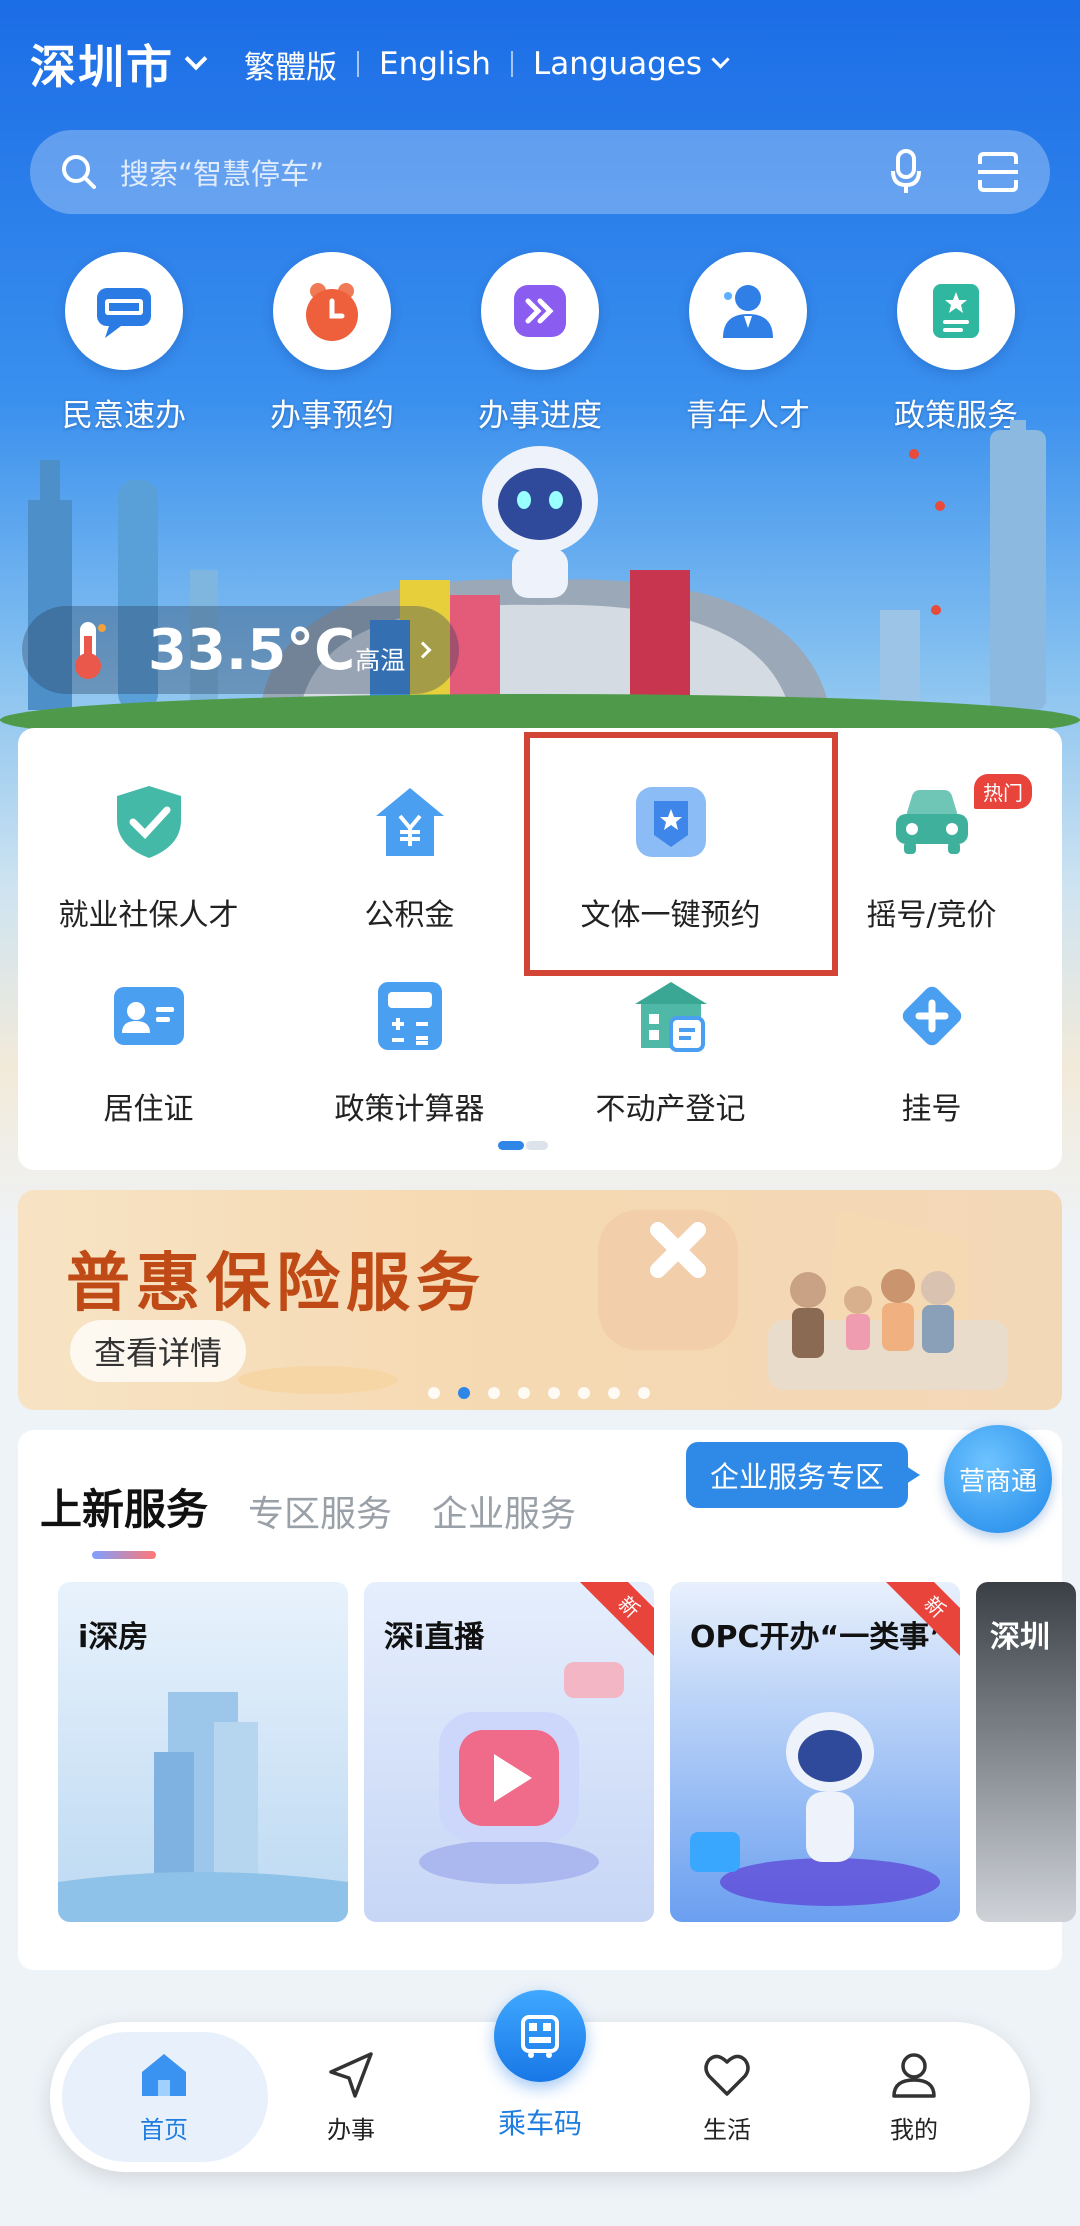 This screenshot has height=2226, width=1080. Describe the element at coordinates (164, 2130) in the screenshot. I see `nav-label: 首页` at that location.